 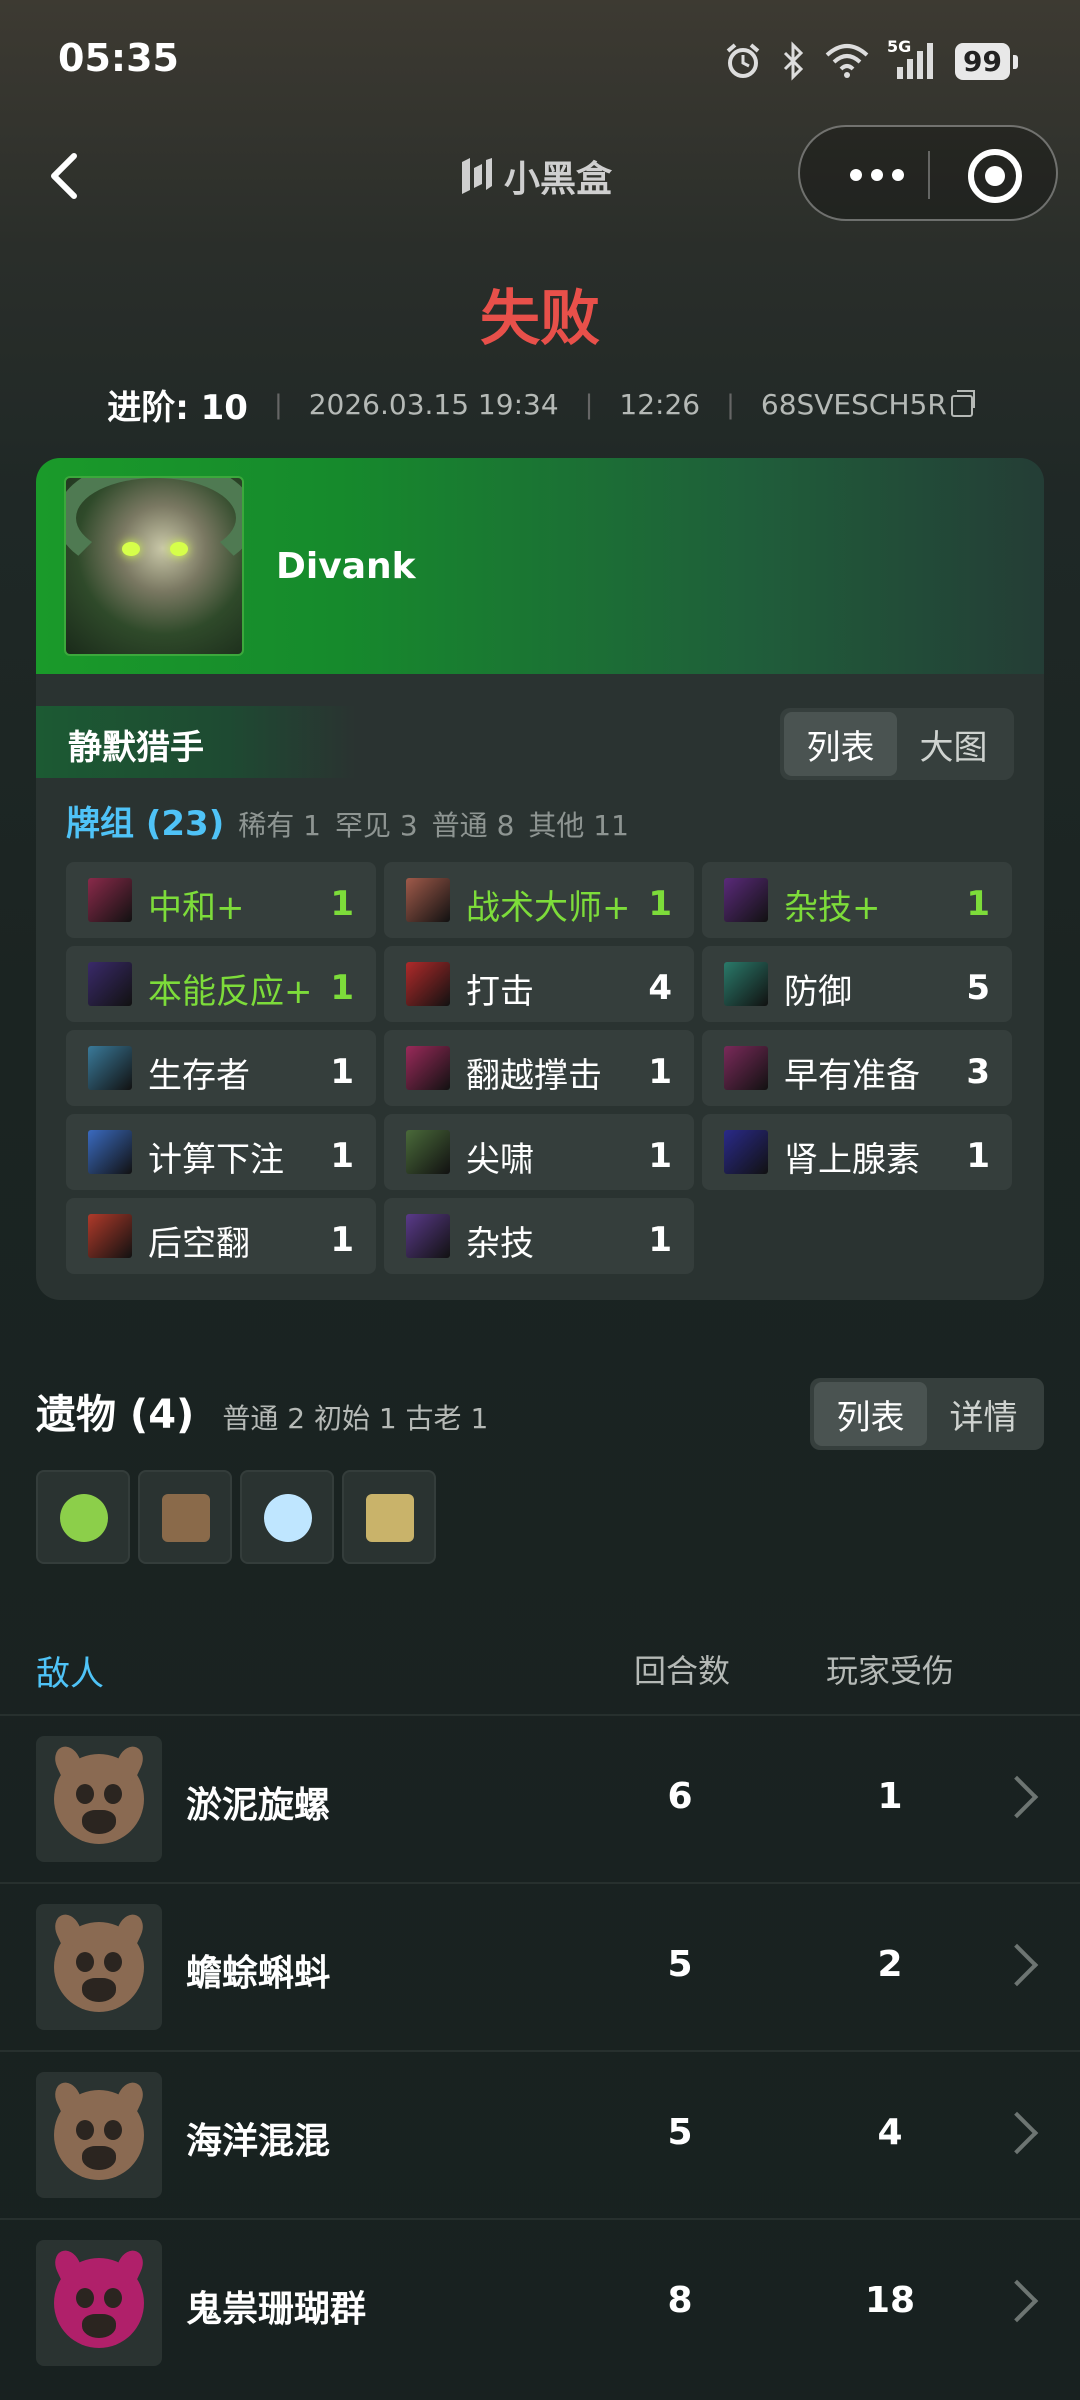 I want to click on card-name: 后空翻, so click(x=199, y=1244).